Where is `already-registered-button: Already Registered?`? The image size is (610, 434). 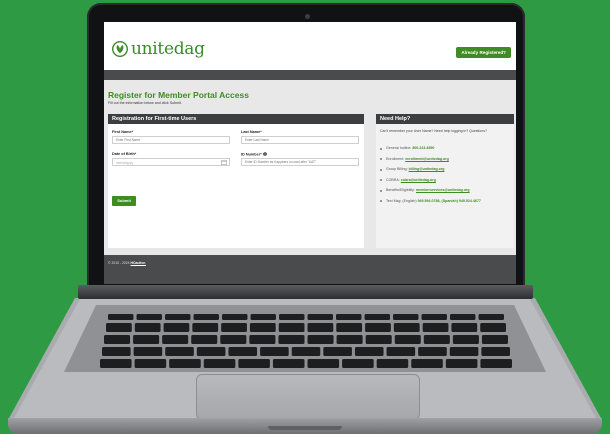 already-registered-button: Already Registered? is located at coordinates (483, 52).